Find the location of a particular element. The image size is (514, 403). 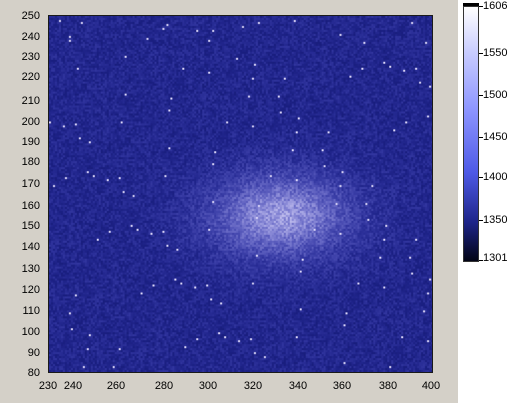

colorbar-panel: 1606 1550 1500 1450 1400 1350 1301 is located at coordinates (487, 201).